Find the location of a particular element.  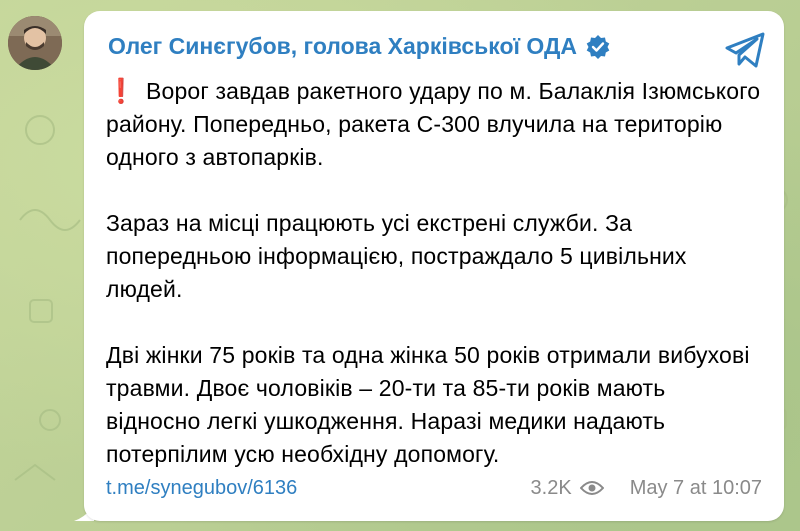

post-link: t.me/synegubov/6136 is located at coordinates (201, 488).